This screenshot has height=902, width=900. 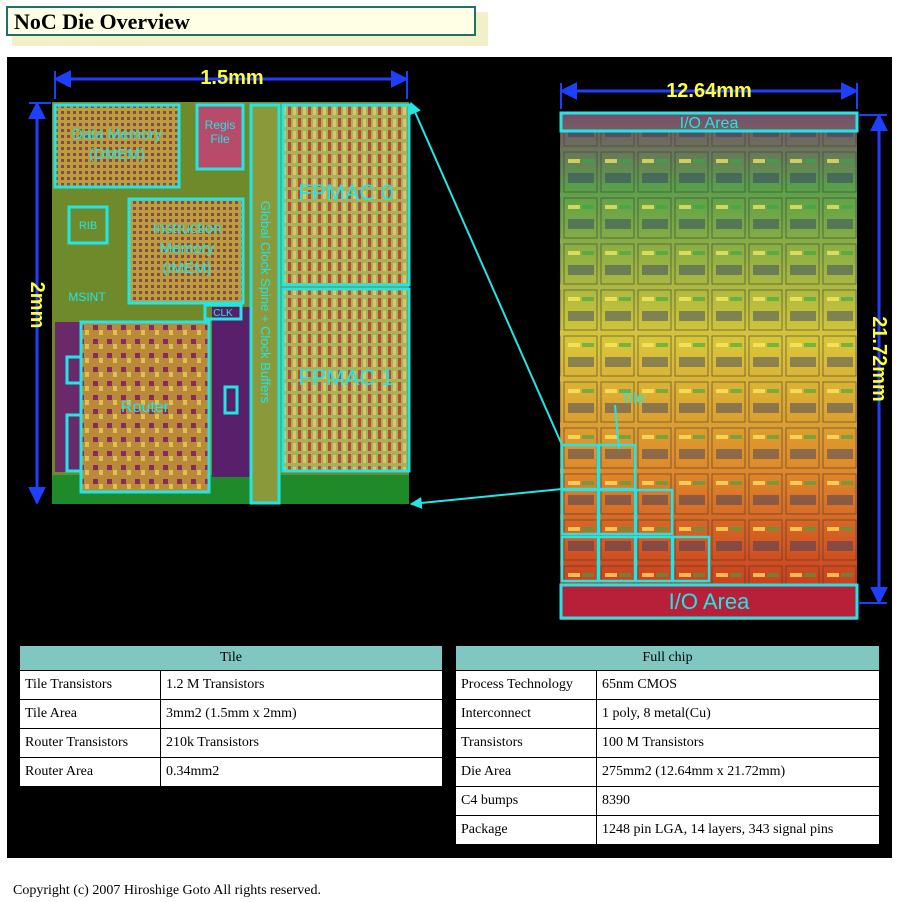 I want to click on zoom-line-top, so click(x=486, y=273).